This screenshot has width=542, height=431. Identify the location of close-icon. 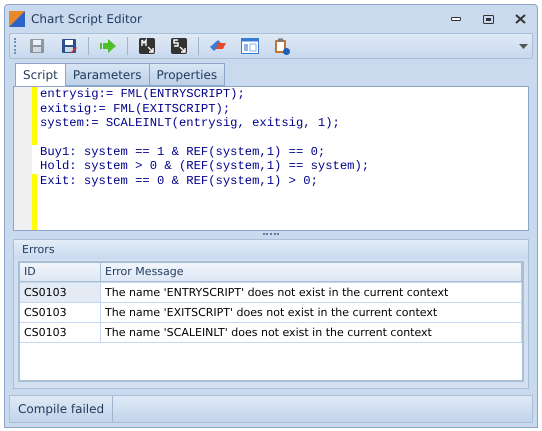
(520, 19).